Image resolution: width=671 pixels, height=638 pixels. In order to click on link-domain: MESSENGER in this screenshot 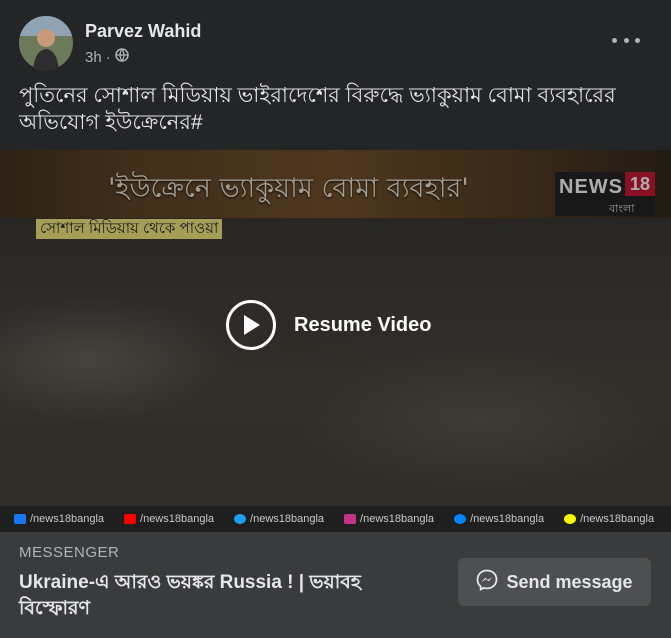, I will do `click(69, 552)`.